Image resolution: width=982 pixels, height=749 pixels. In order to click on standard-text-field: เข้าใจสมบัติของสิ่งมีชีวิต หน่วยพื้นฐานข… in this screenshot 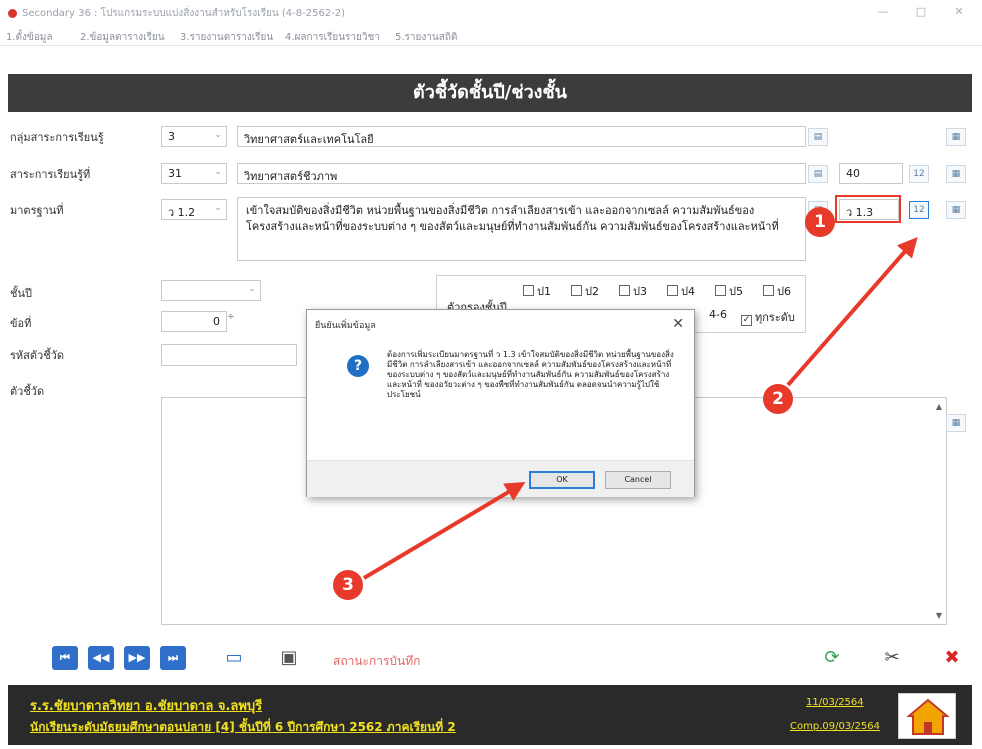, I will do `click(521, 229)`.